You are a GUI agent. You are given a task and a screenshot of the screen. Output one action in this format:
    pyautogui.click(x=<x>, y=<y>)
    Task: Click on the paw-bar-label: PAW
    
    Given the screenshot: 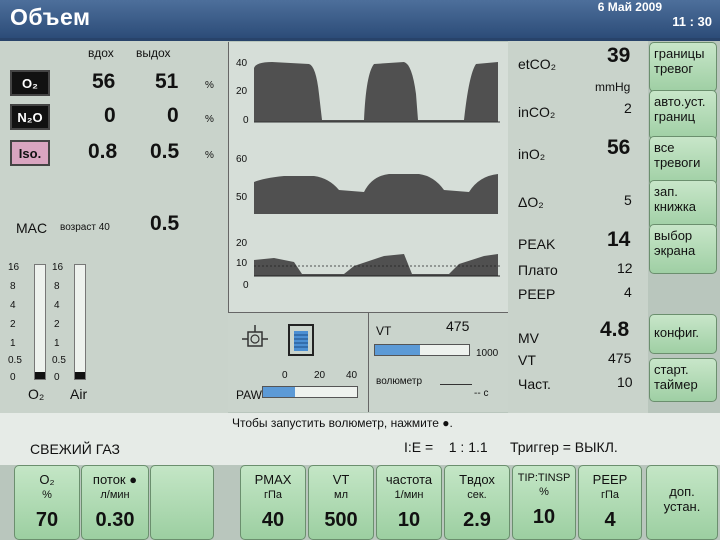 What is the action you would take?
    pyautogui.click(x=249, y=395)
    